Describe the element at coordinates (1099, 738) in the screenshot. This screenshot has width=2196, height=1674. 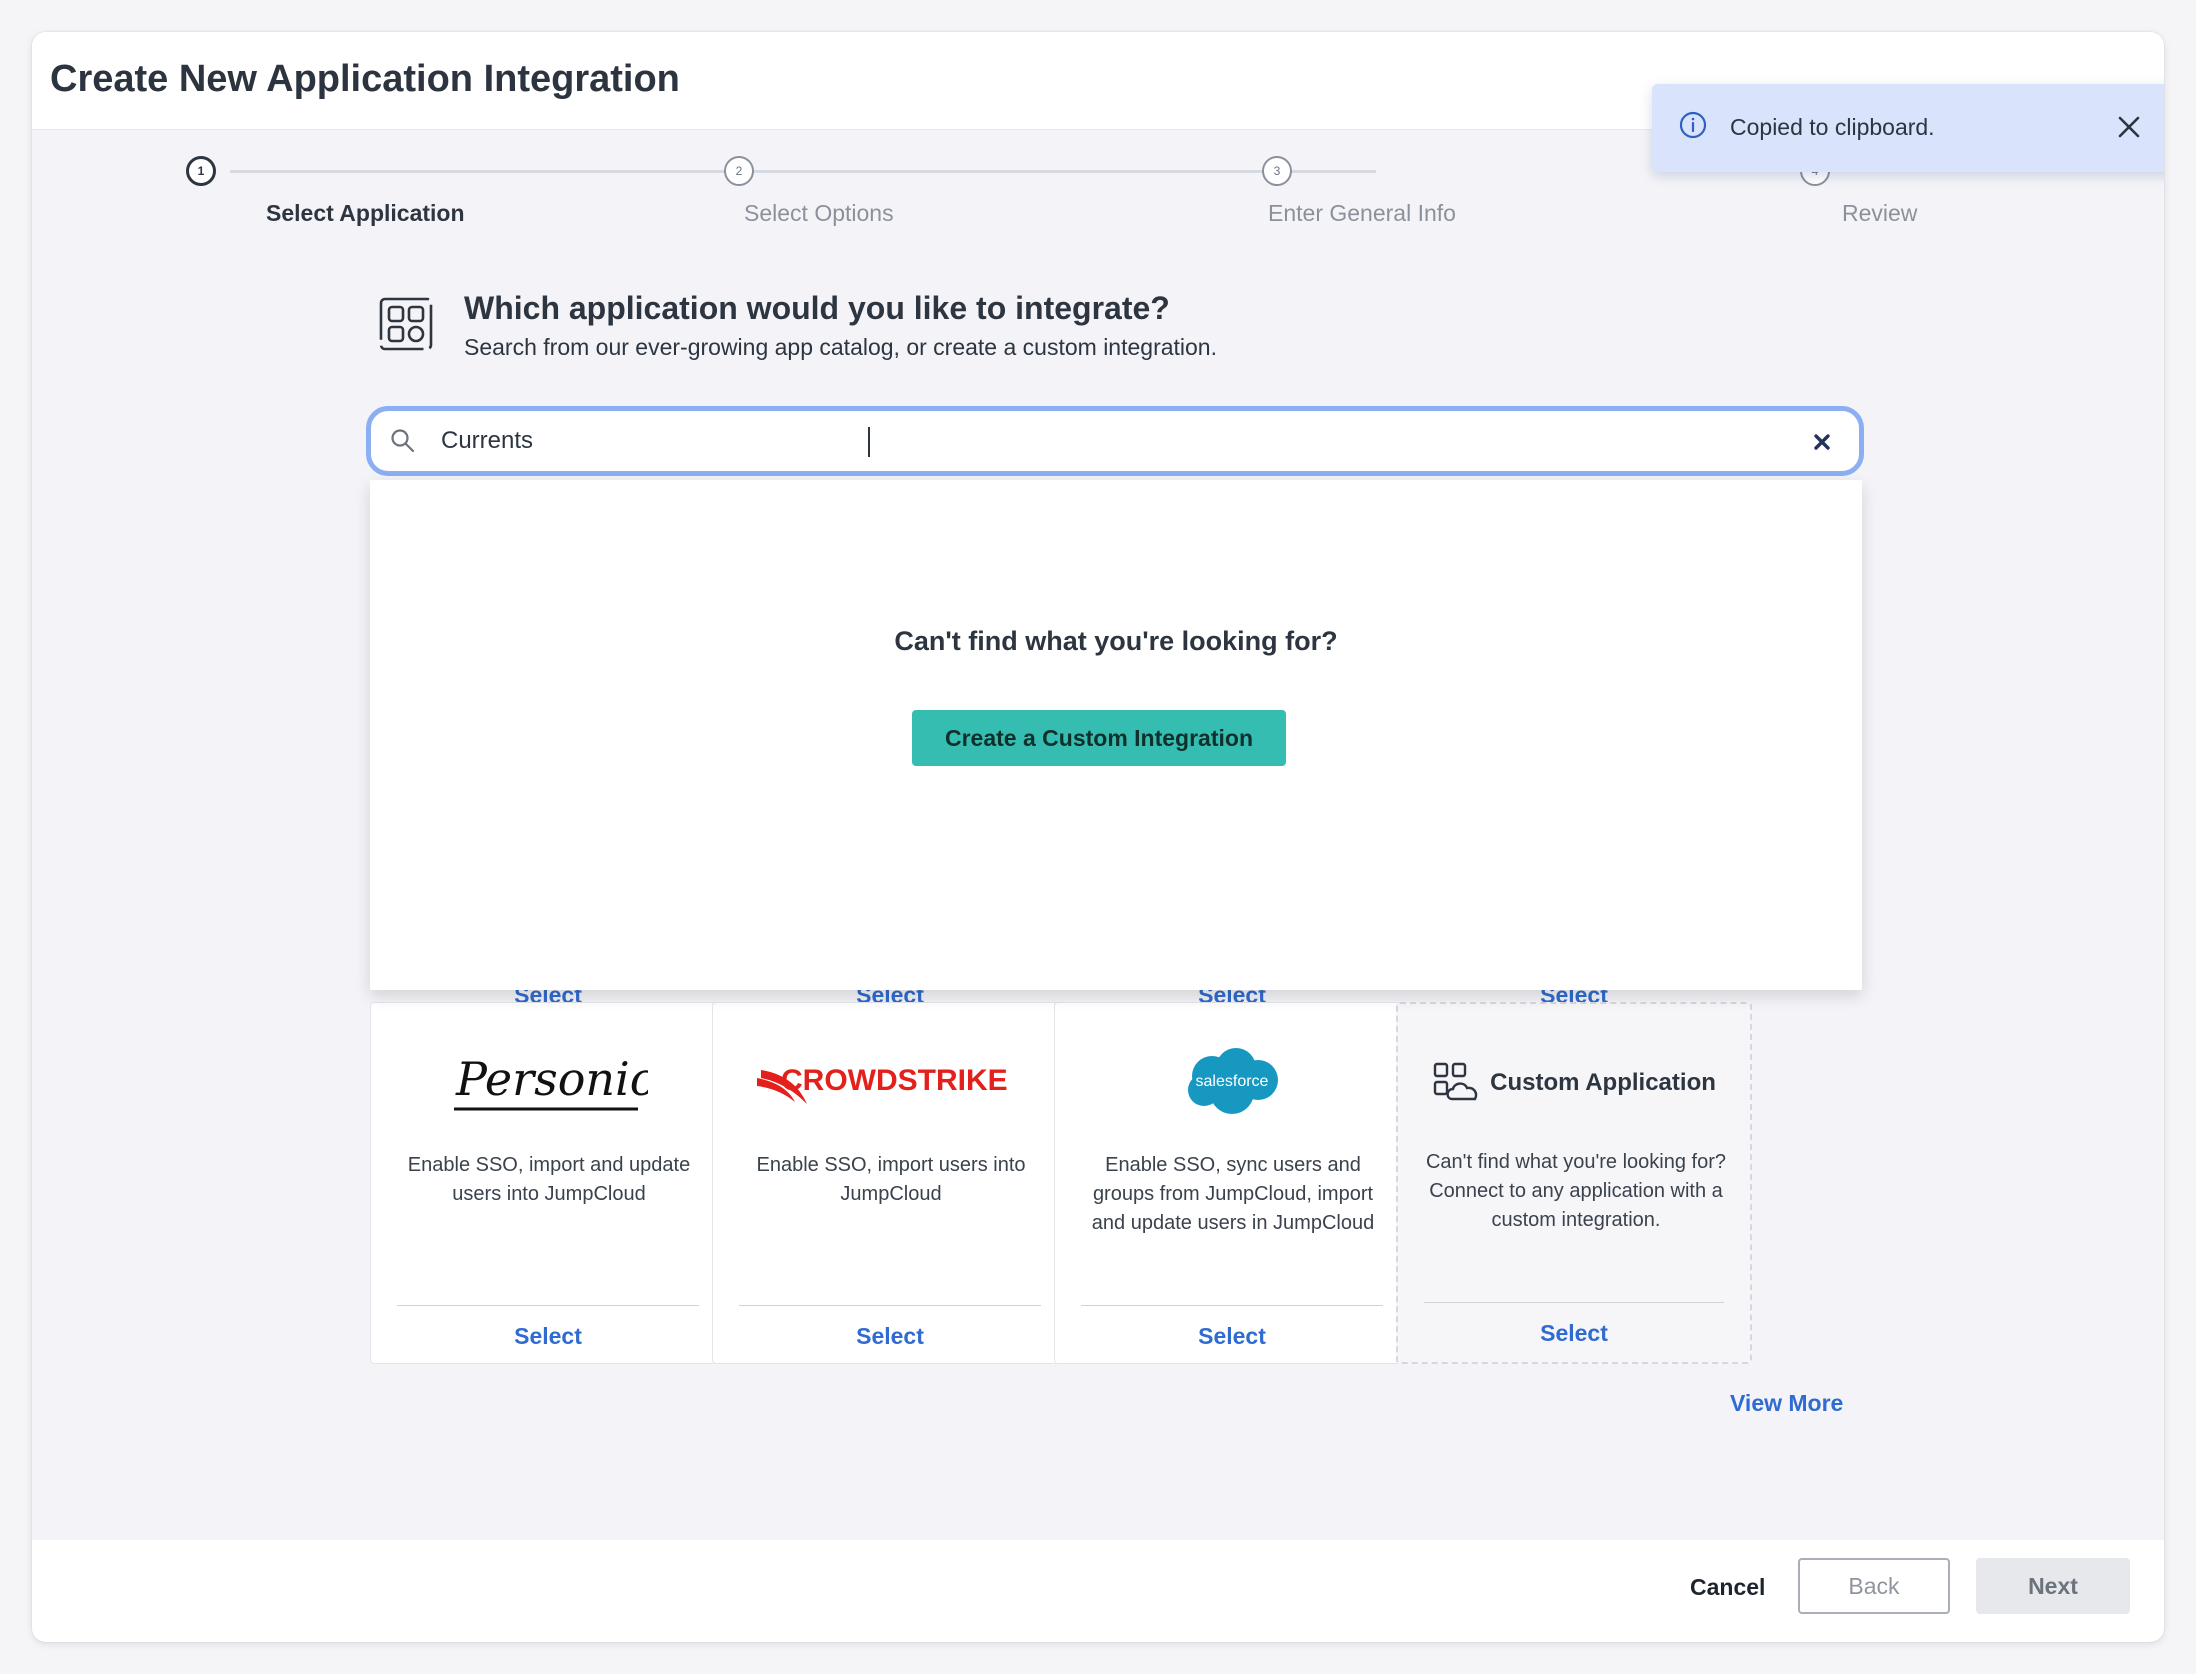
I see `create-custom-integration-button: Create a Custom Integration` at that location.